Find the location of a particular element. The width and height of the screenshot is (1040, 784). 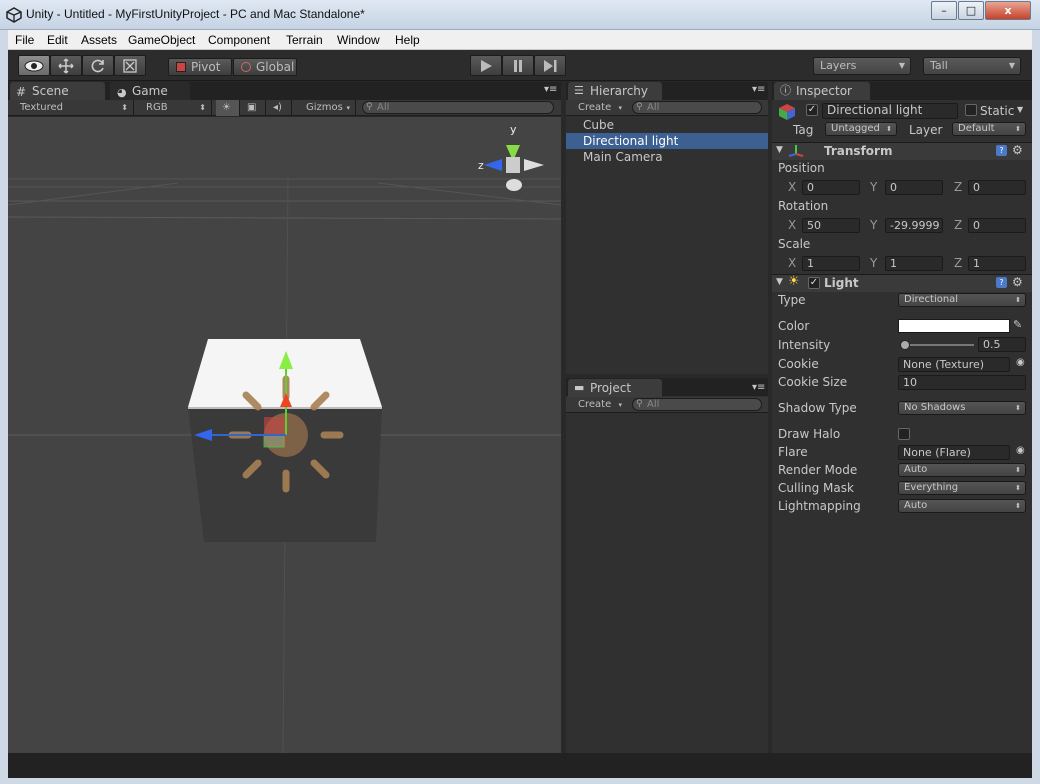

layout-dropdown: Tall ▼ is located at coordinates (972, 66).